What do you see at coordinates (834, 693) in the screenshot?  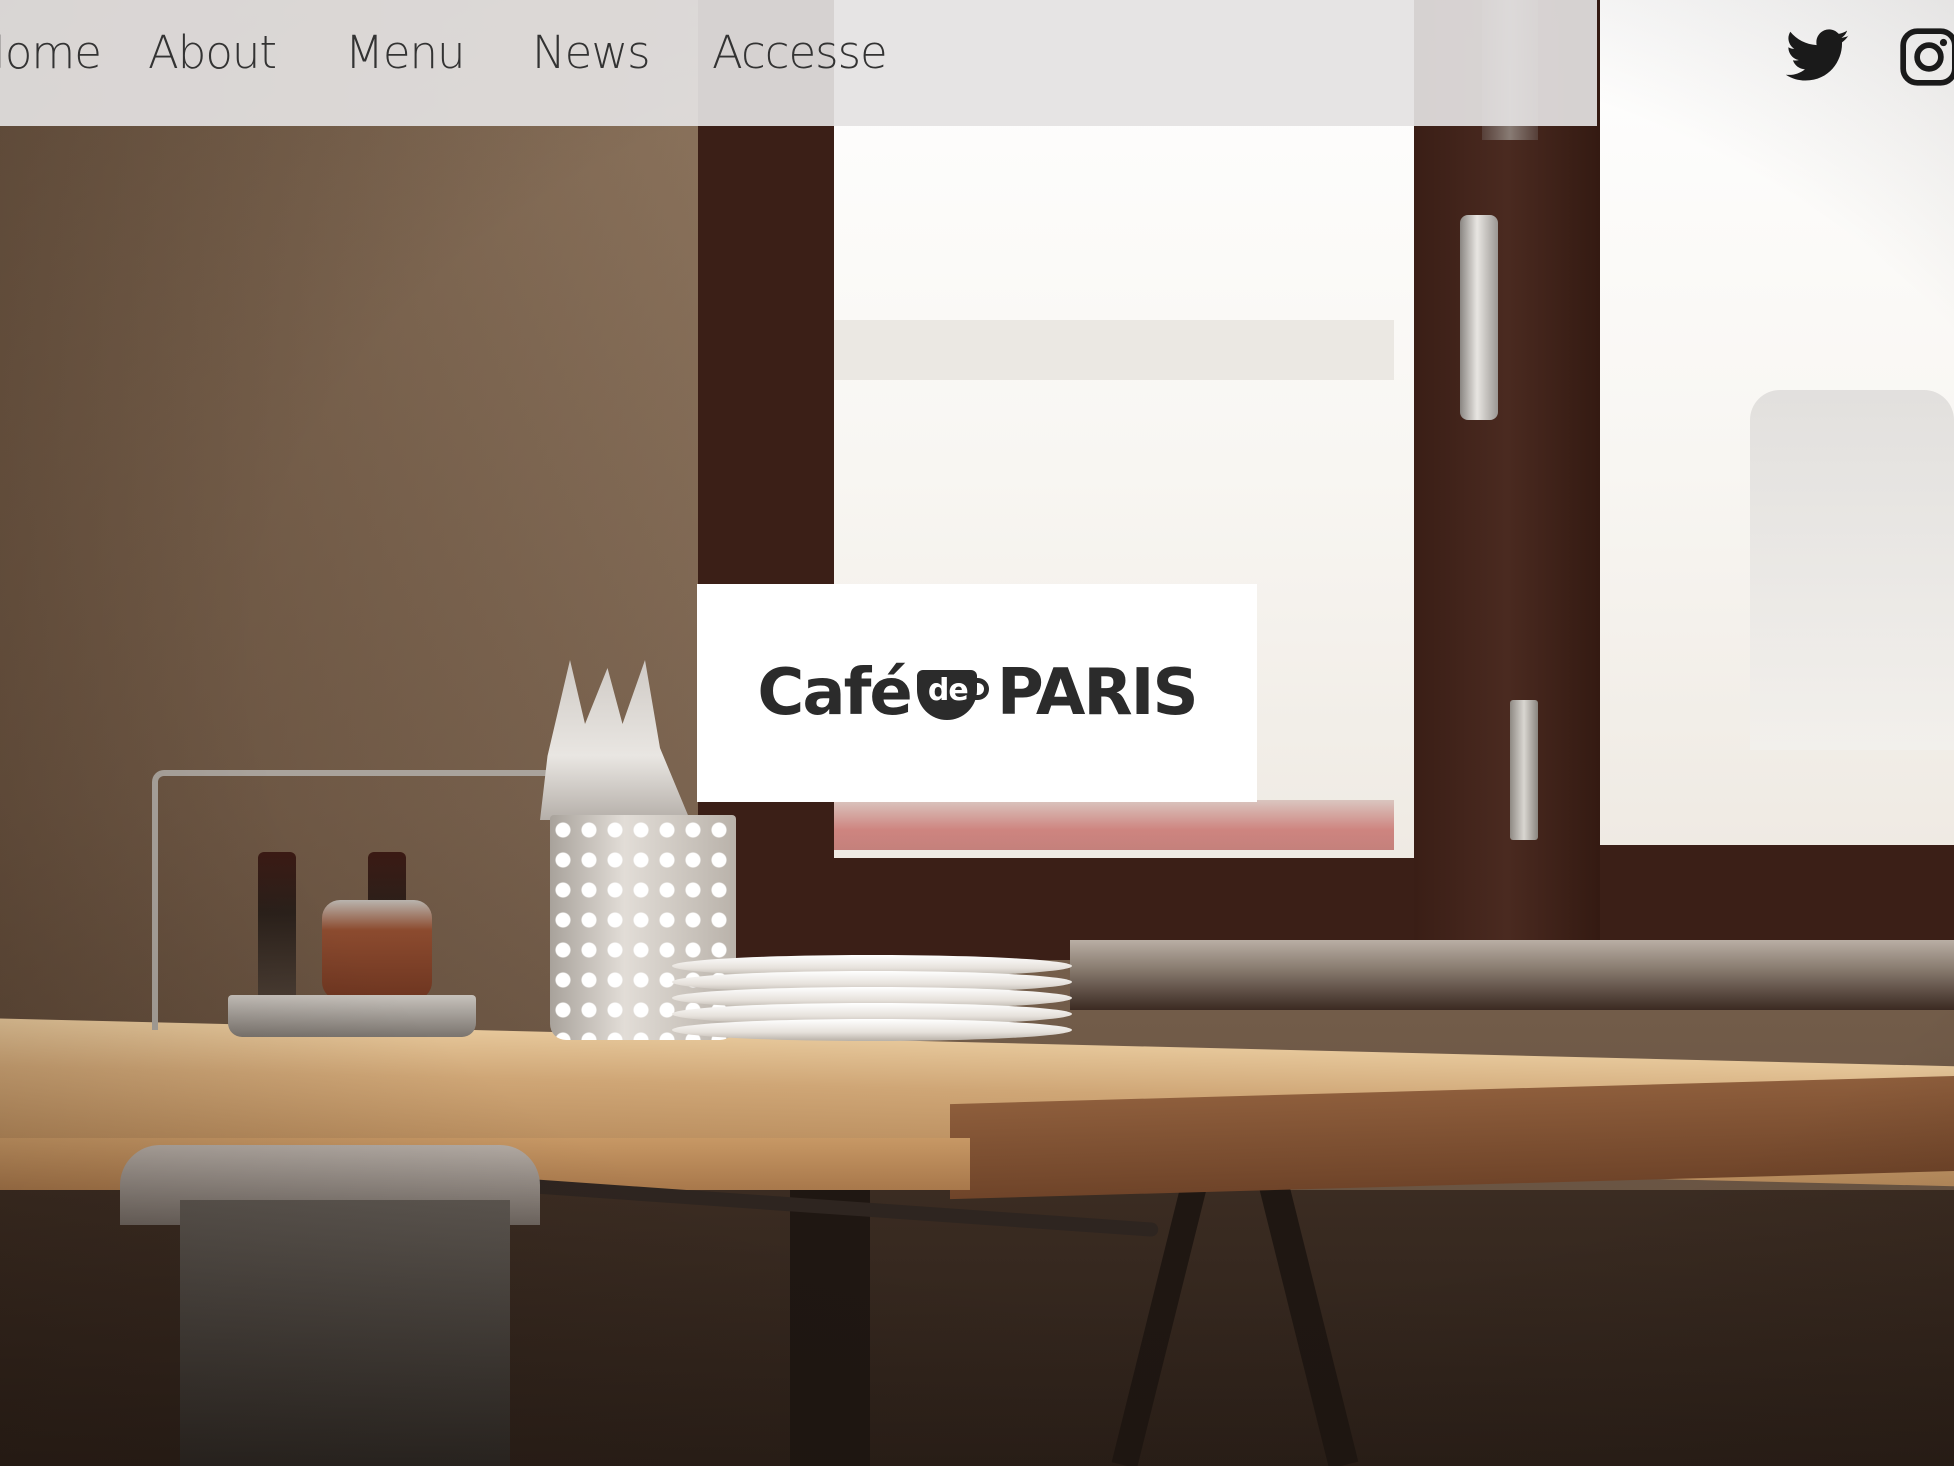 I see `logo-word-cafe: Café` at bounding box center [834, 693].